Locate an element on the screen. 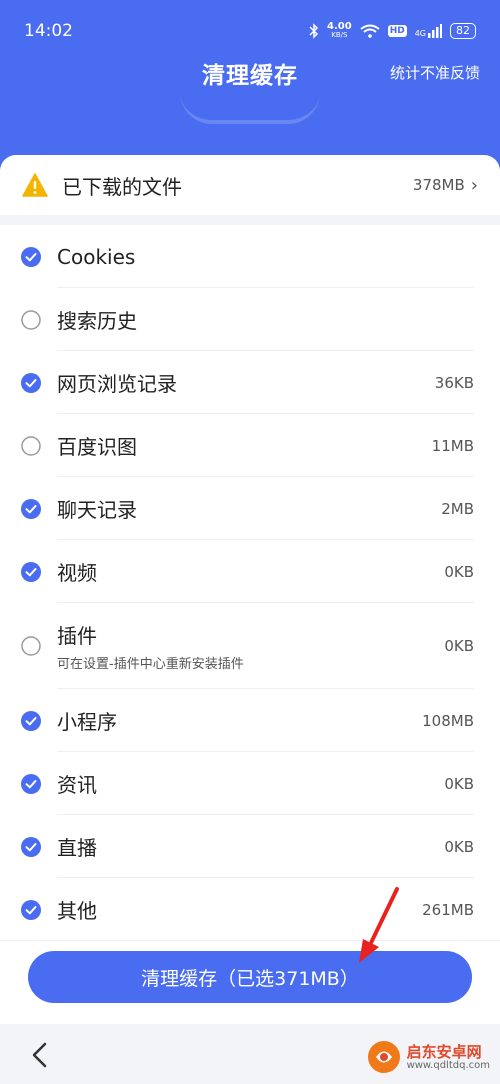 The width and height of the screenshot is (500, 1084). list-item: 其他 261MB is located at coordinates (250, 909).